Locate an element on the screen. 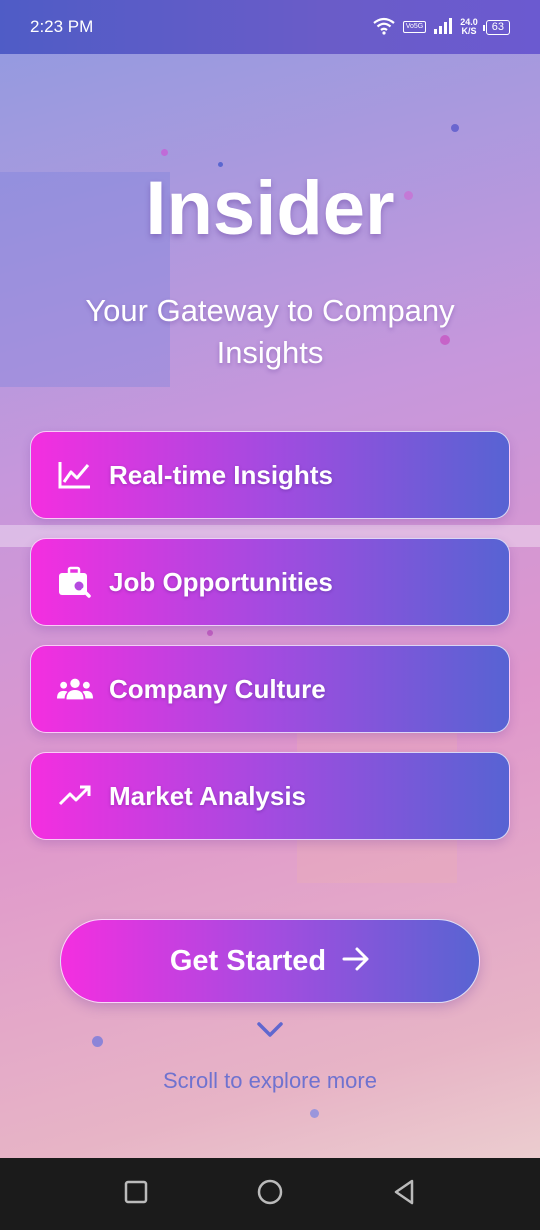 The height and width of the screenshot is (1230, 540). feature-label: Real-time Insights is located at coordinates (221, 474).